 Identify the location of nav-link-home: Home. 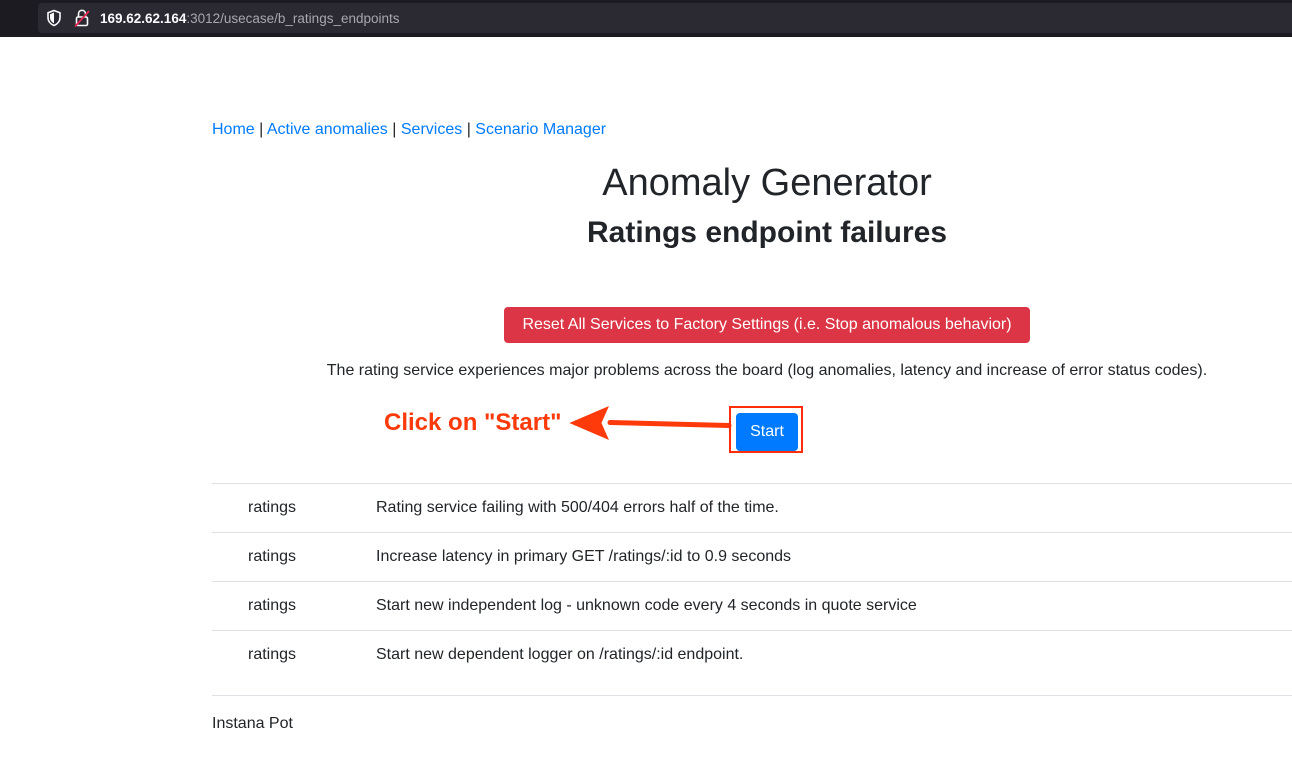
(233, 129).